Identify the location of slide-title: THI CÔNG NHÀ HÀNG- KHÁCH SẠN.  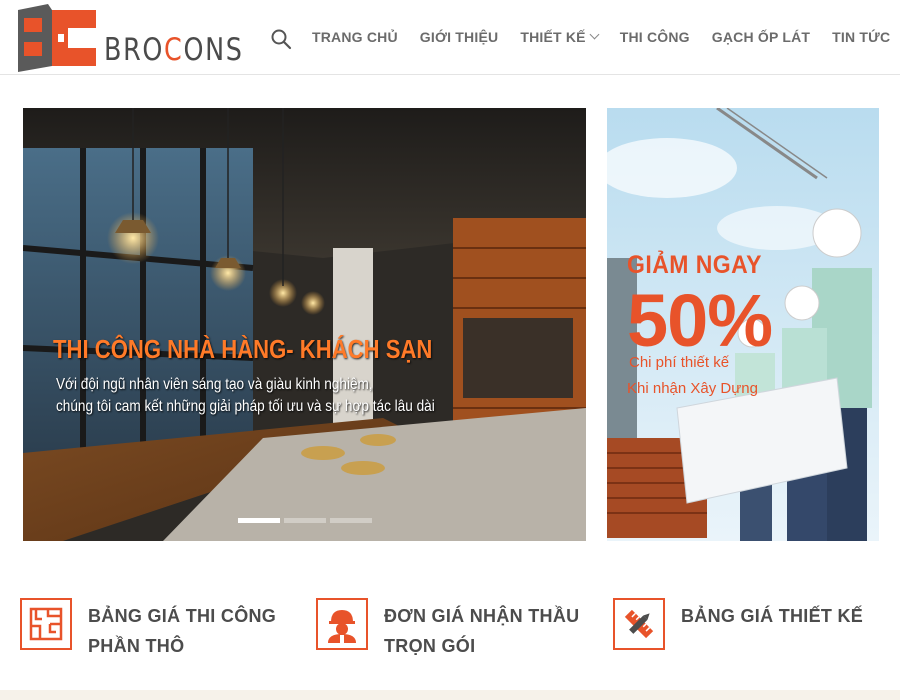
(243, 349).